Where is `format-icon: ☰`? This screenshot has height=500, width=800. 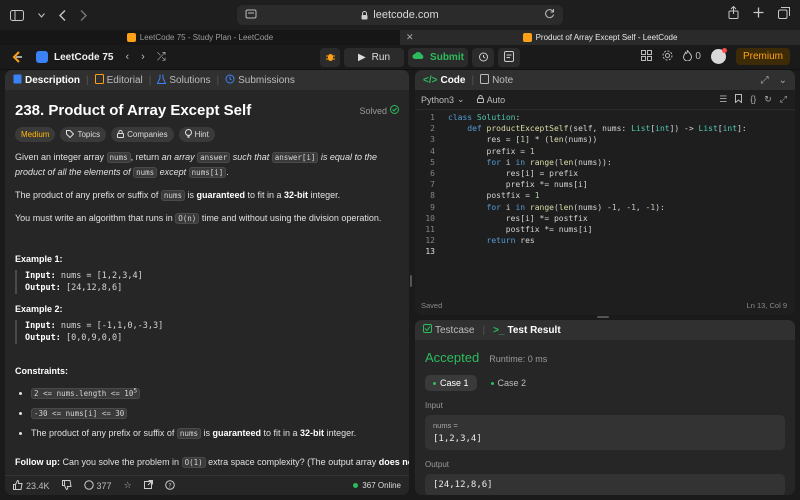
format-icon: ☰ is located at coordinates (723, 99).